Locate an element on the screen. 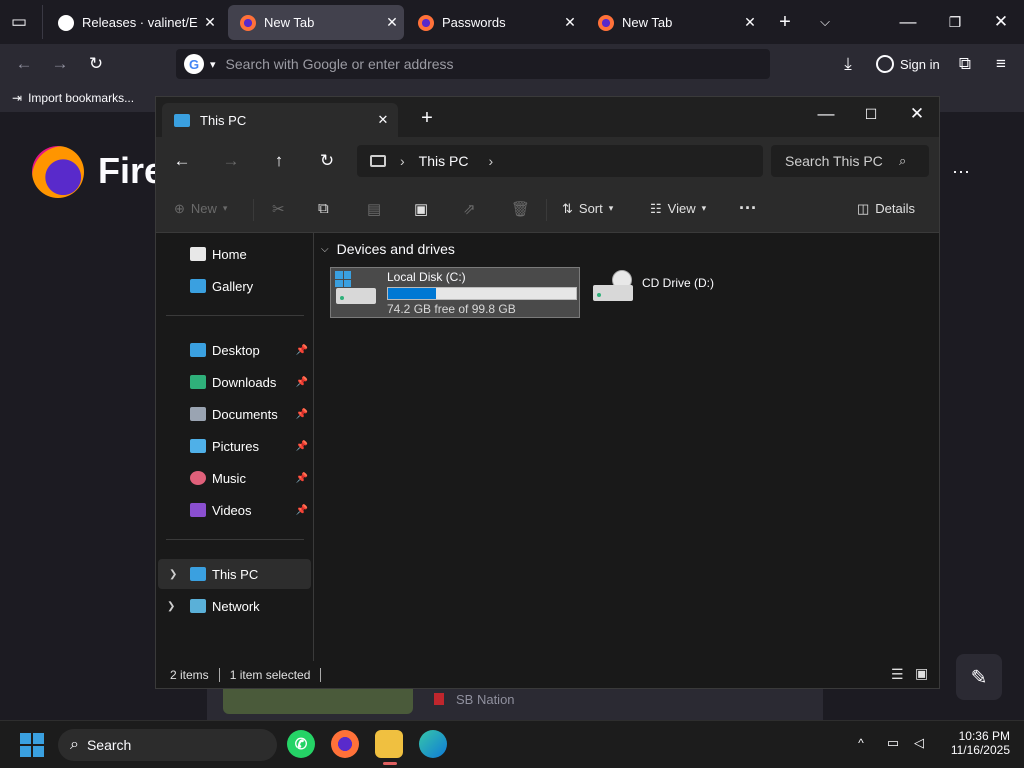 This screenshot has height=768, width=1024. rename-icon: ▣ is located at coordinates (421, 209).